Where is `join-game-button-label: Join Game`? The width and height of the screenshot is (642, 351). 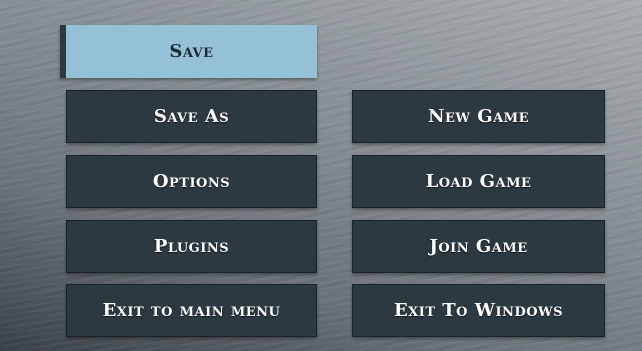 join-game-button-label: Join Game is located at coordinates (478, 246).